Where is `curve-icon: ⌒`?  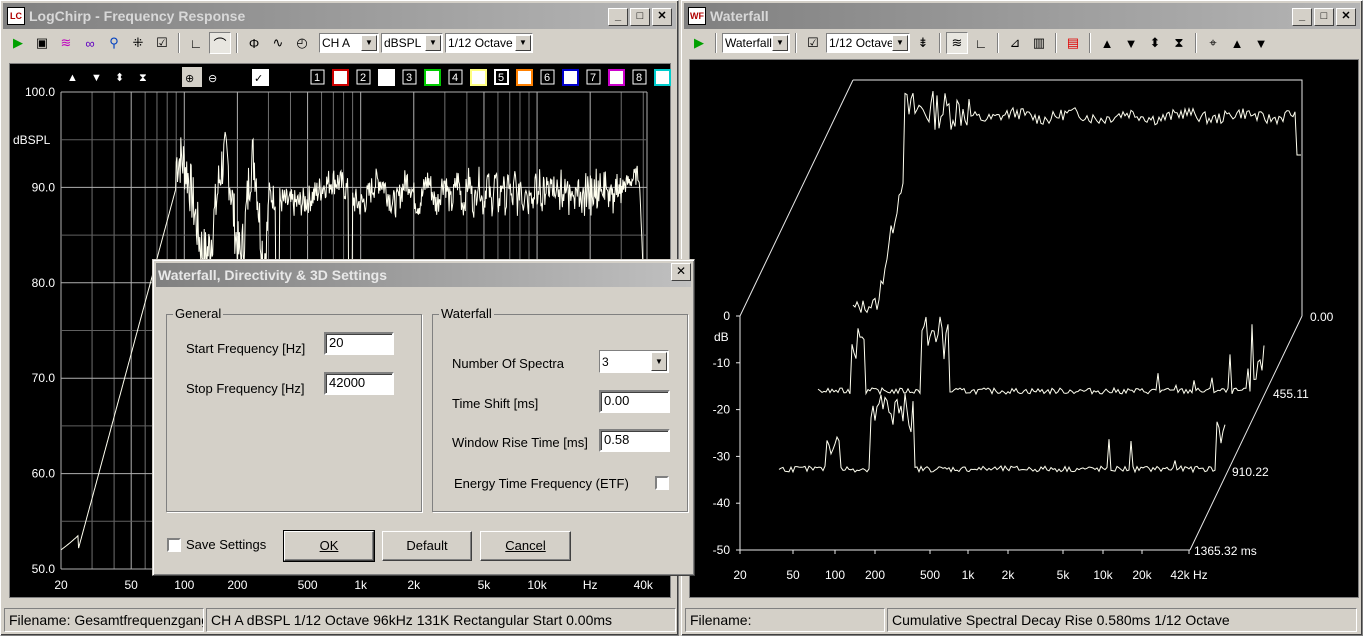
curve-icon: ⌒ is located at coordinates (220, 43).